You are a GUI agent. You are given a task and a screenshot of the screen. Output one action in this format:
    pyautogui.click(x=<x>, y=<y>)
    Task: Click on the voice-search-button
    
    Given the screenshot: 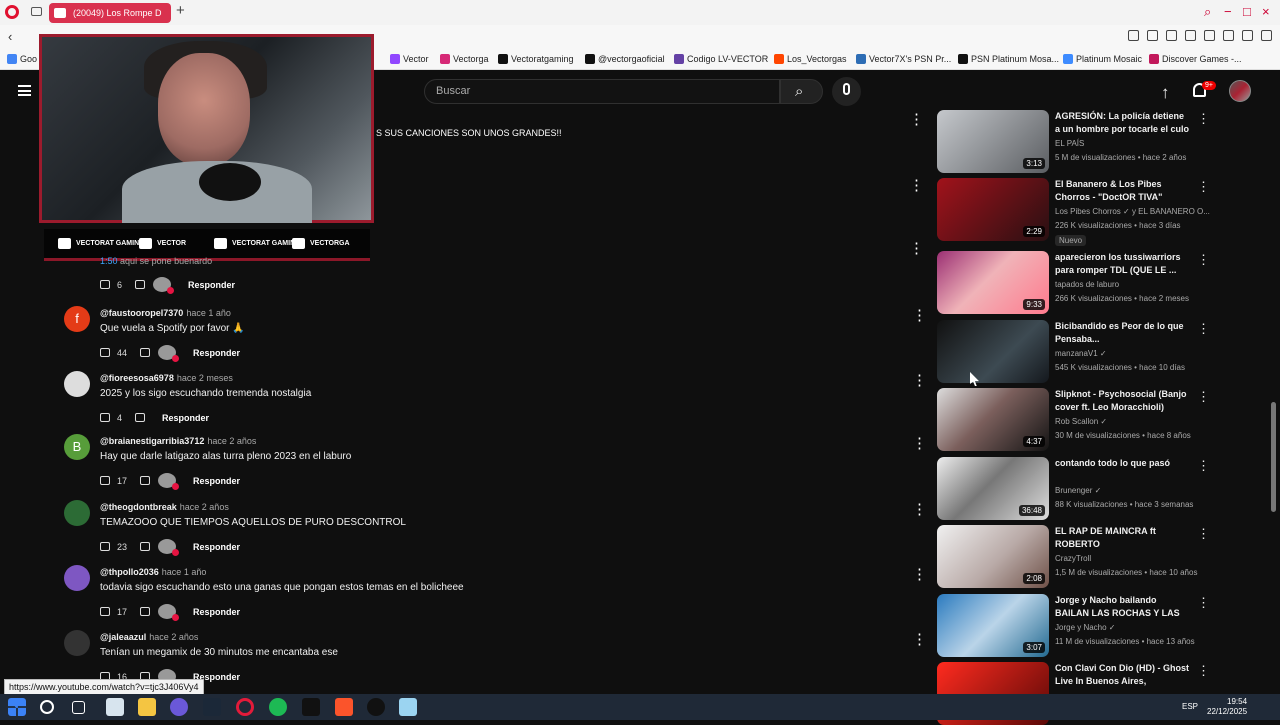 What is the action you would take?
    pyautogui.click(x=846, y=91)
    